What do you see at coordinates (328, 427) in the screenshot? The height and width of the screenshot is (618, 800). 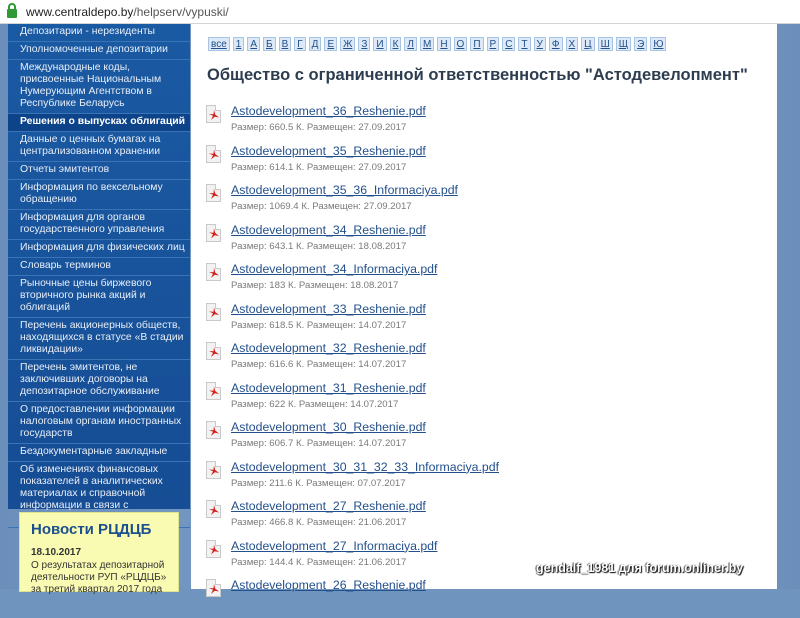 I see `file-link: Astodevelopment_30_Reshenie.pdf` at bounding box center [328, 427].